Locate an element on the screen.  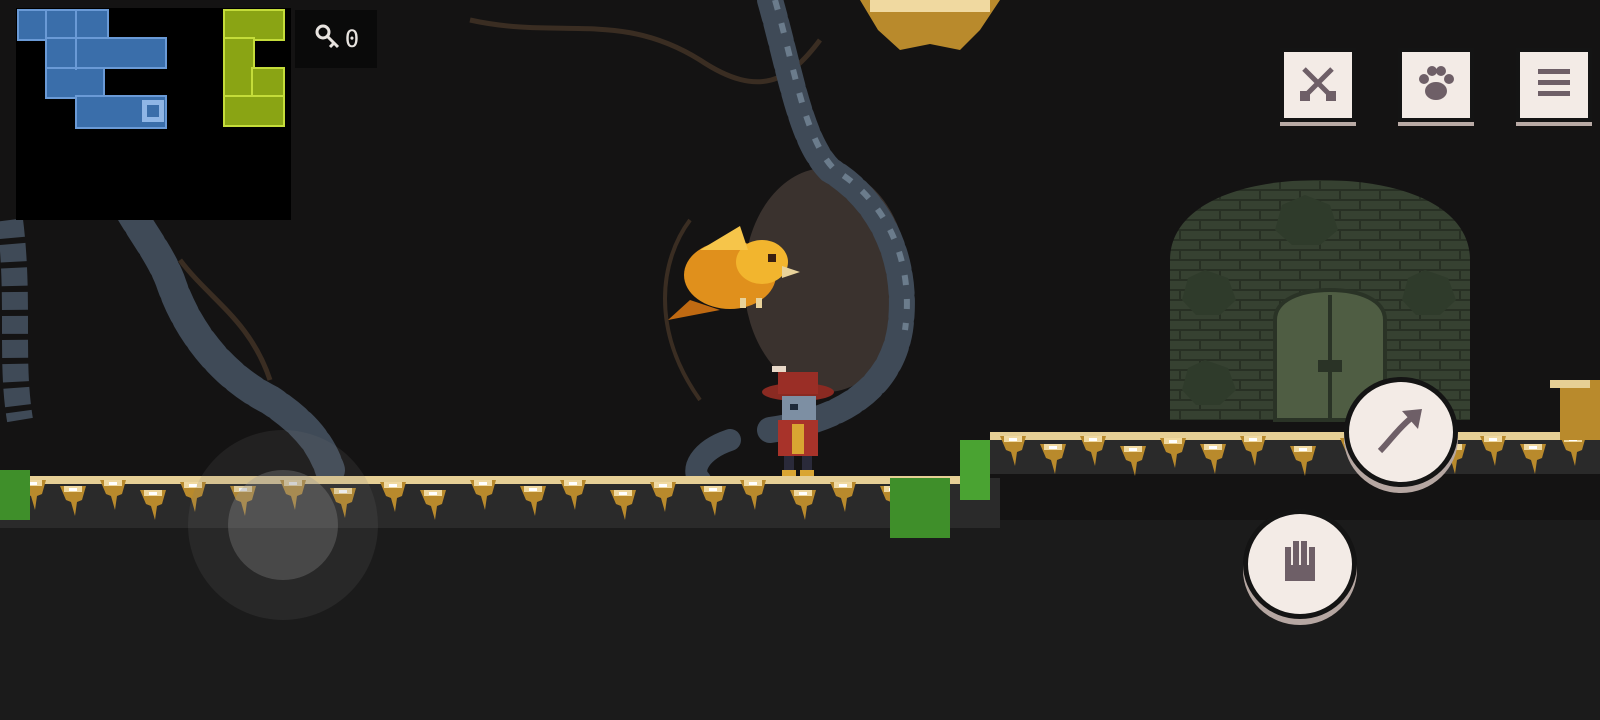
jump-button is located at coordinates (1401, 432).